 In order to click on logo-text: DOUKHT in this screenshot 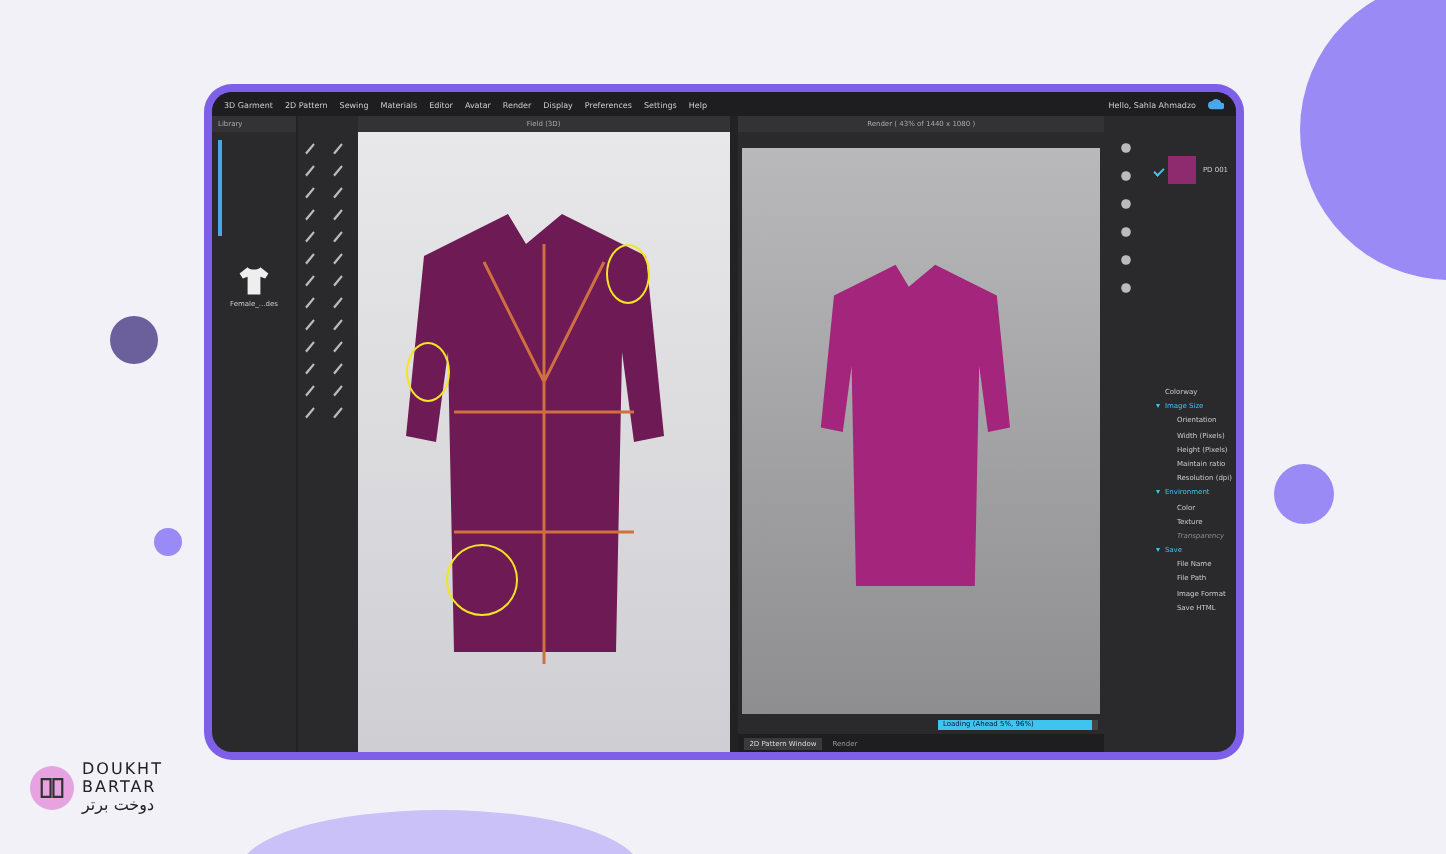, I will do `click(122, 769)`.